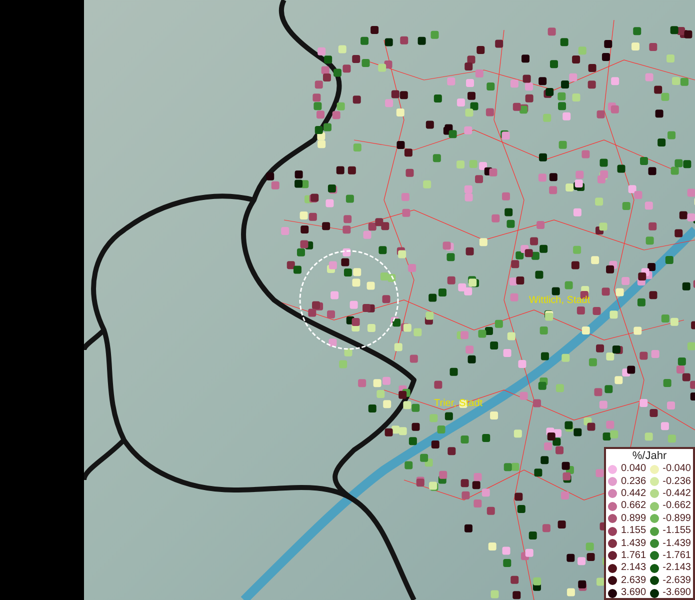 The width and height of the screenshot is (695, 600). Describe the element at coordinates (676, 518) in the screenshot. I see `legend-value: -0.899` at that location.